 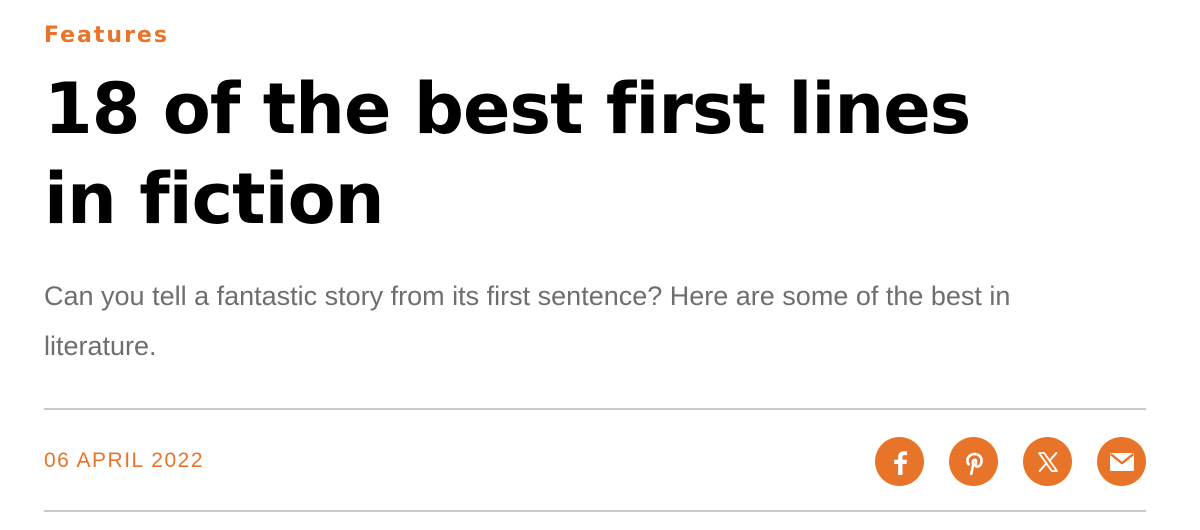 I want to click on email-icon, so click(x=1121, y=461).